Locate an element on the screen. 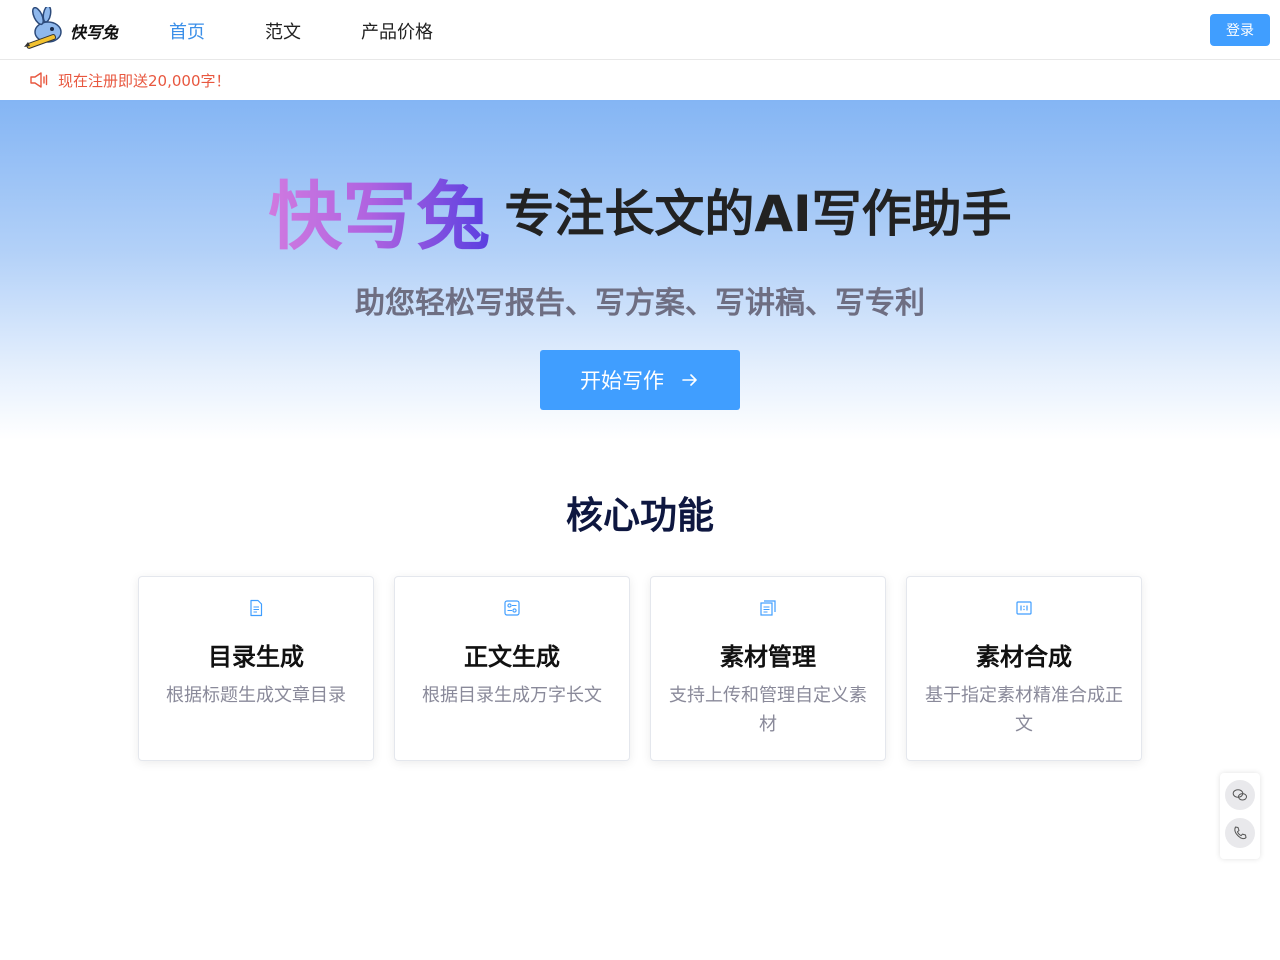 The width and height of the screenshot is (1280, 960). wechat-icon is located at coordinates (1239, 795).